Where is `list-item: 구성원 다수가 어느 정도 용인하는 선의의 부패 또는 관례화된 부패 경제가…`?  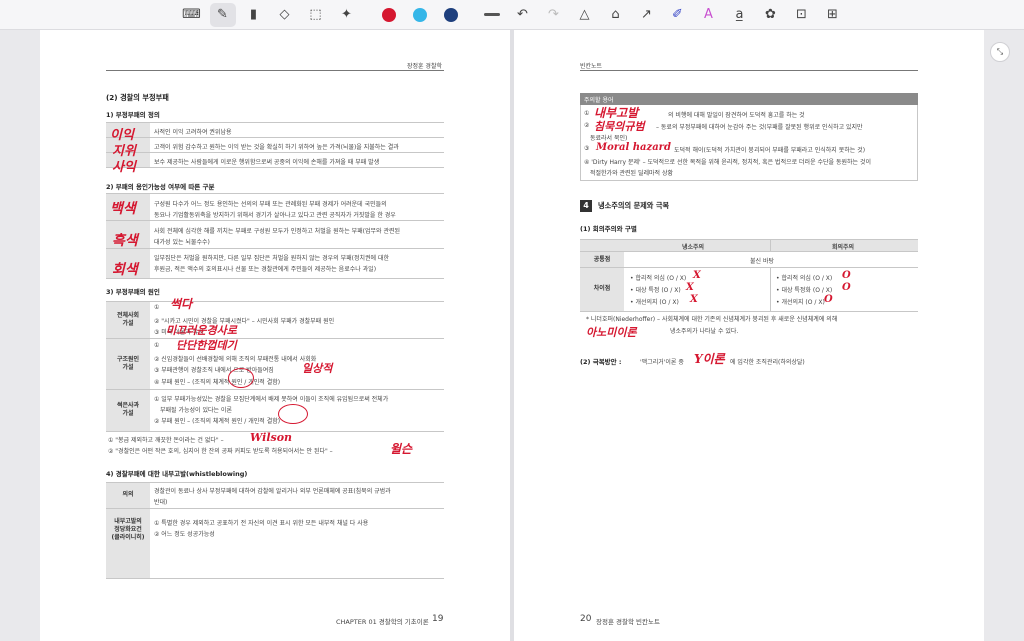 list-item: 구성원 다수가 어느 정도 용인하는 선의의 부패 또는 관례화된 부패 경제가… is located at coordinates (270, 204).